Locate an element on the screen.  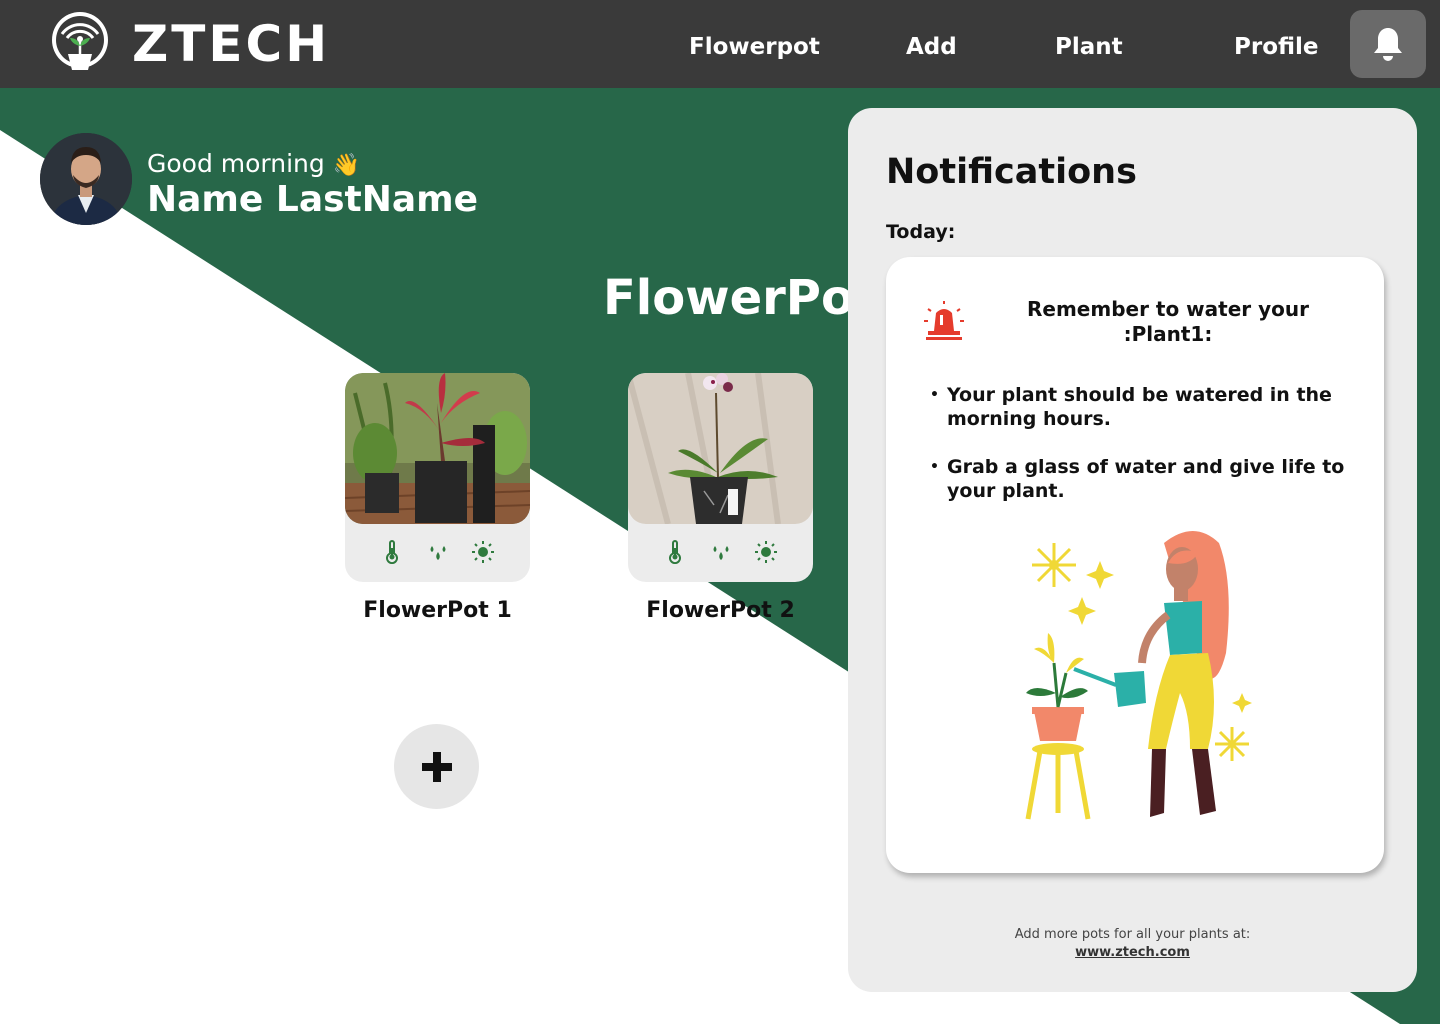
flowerpot-2-photo is located at coordinates (720, 448).